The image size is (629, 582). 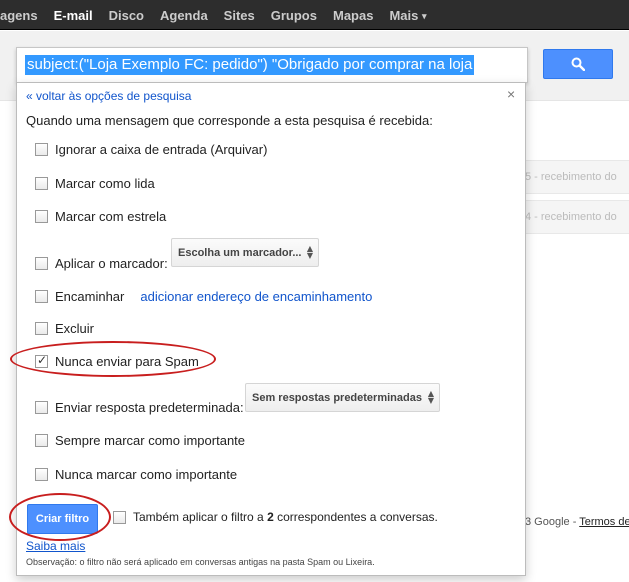 What do you see at coordinates (424, 15) in the screenshot?
I see `chevron-down-icon: ▾` at bounding box center [424, 15].